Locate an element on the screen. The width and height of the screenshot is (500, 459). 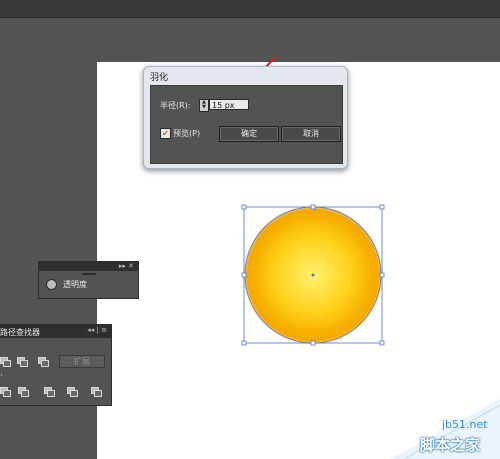
stepper-down-icon: ▼ is located at coordinates (204, 107).